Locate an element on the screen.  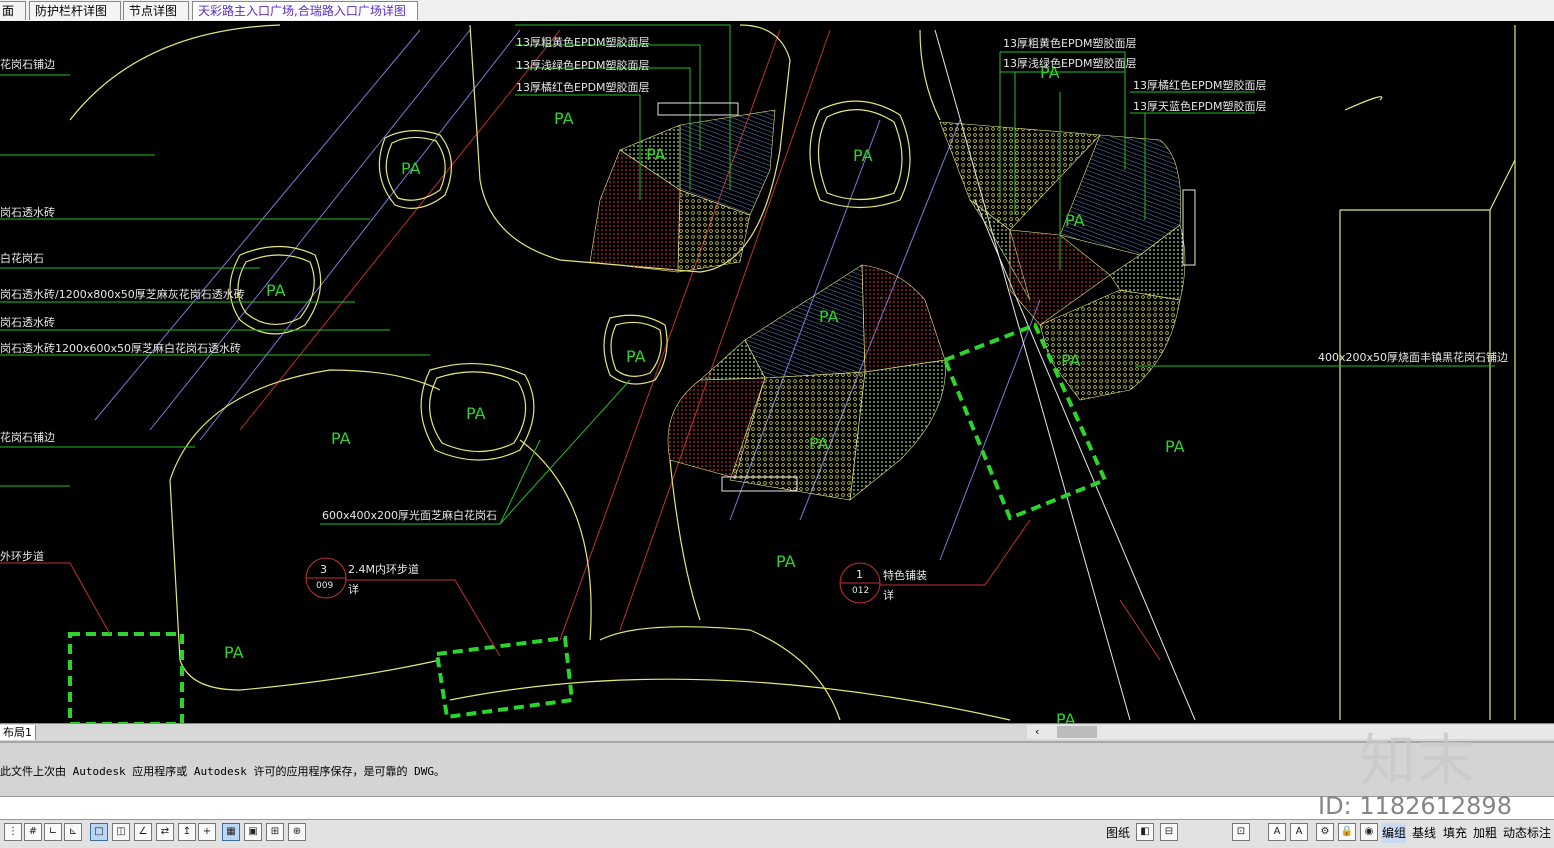
left-label-7: 花岗石铺边 is located at coordinates (27, 437).